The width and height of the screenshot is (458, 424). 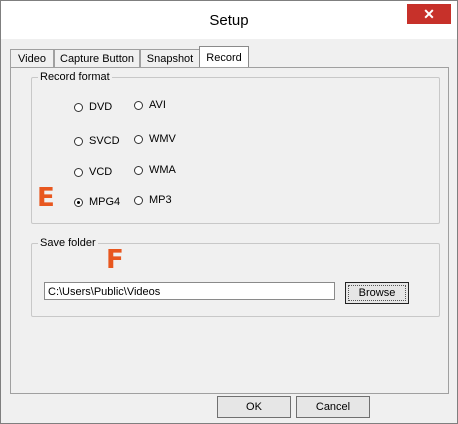 What do you see at coordinates (333, 407) in the screenshot?
I see `cancel-button: Cancel` at bounding box center [333, 407].